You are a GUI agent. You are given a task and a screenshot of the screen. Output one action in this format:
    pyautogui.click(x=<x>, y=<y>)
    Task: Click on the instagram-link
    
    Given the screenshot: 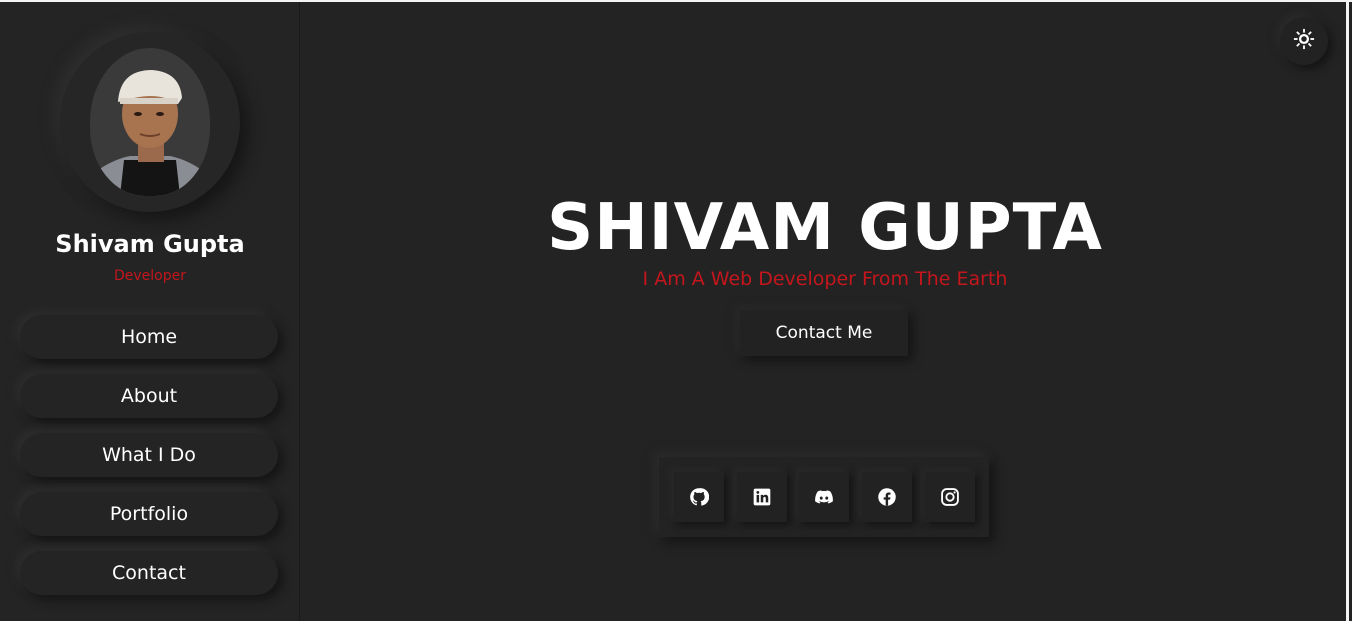 What is the action you would take?
    pyautogui.click(x=950, y=497)
    